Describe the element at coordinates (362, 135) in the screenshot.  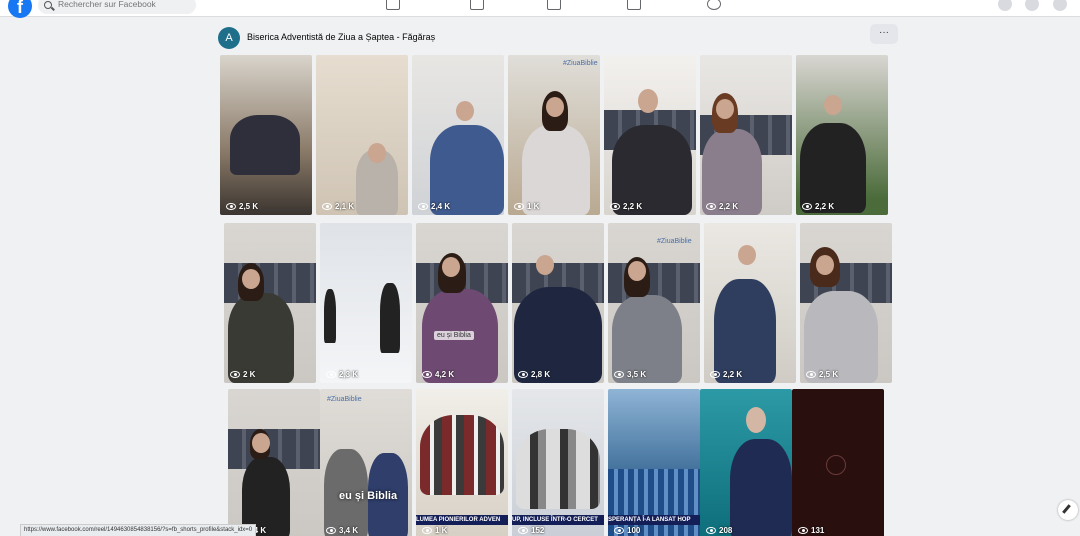
I see `reel-tile: 2,1 K` at that location.